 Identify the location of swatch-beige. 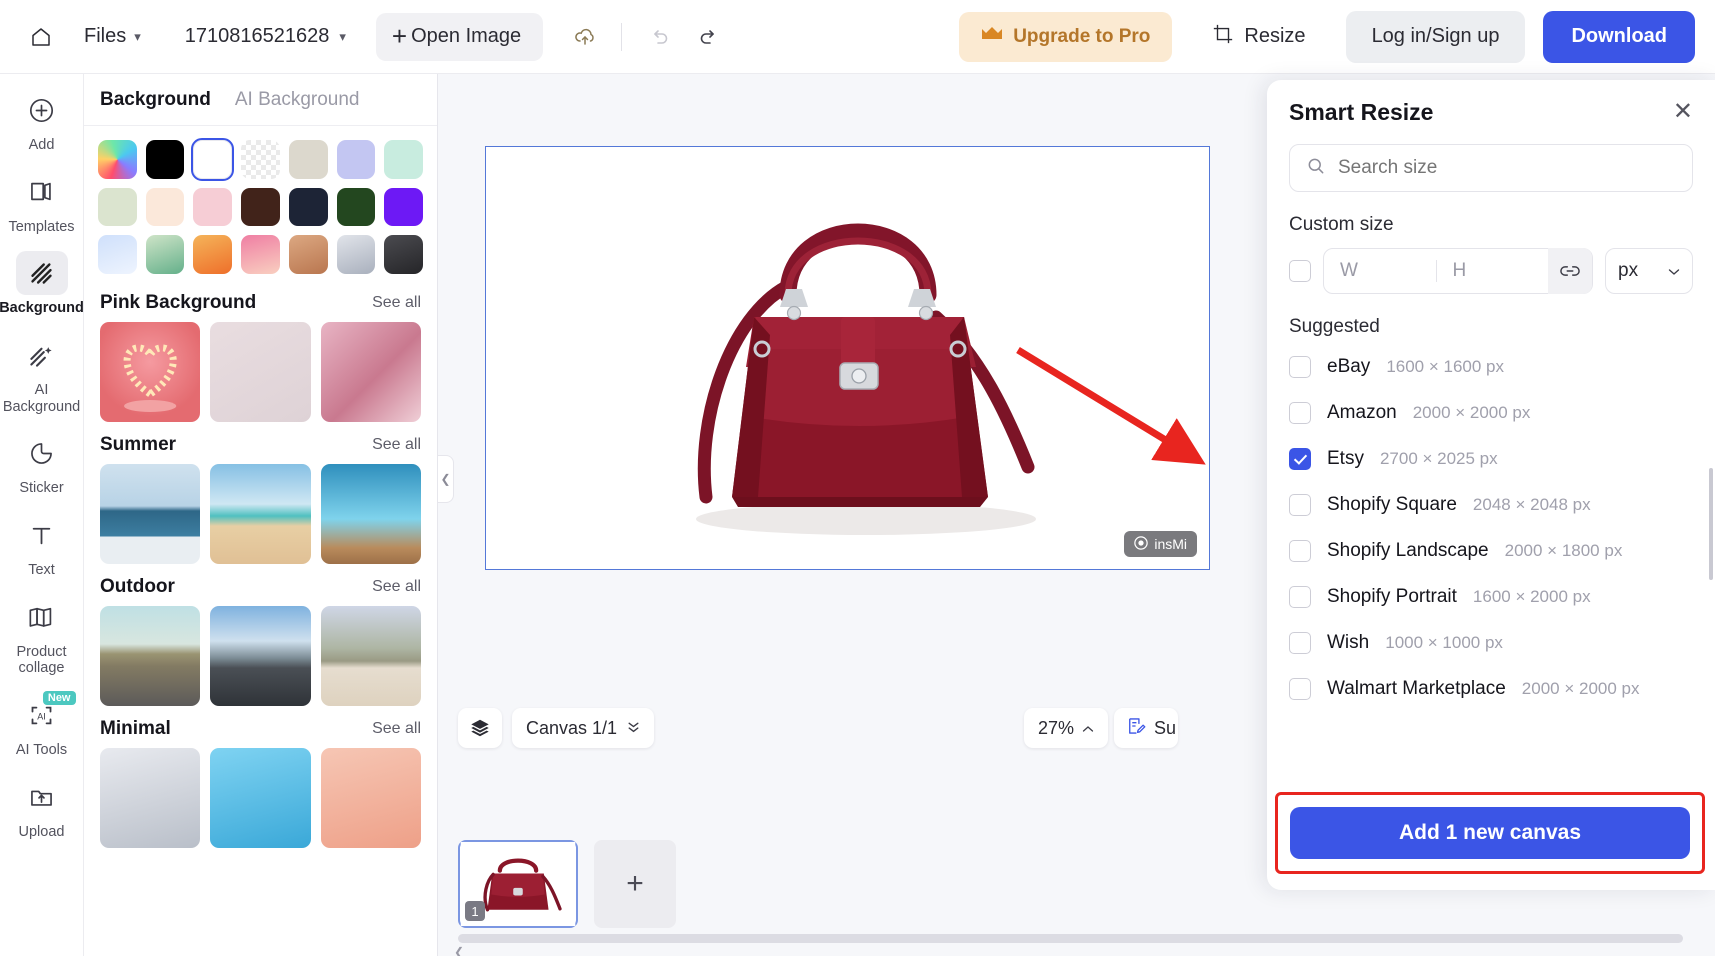
(308, 159).